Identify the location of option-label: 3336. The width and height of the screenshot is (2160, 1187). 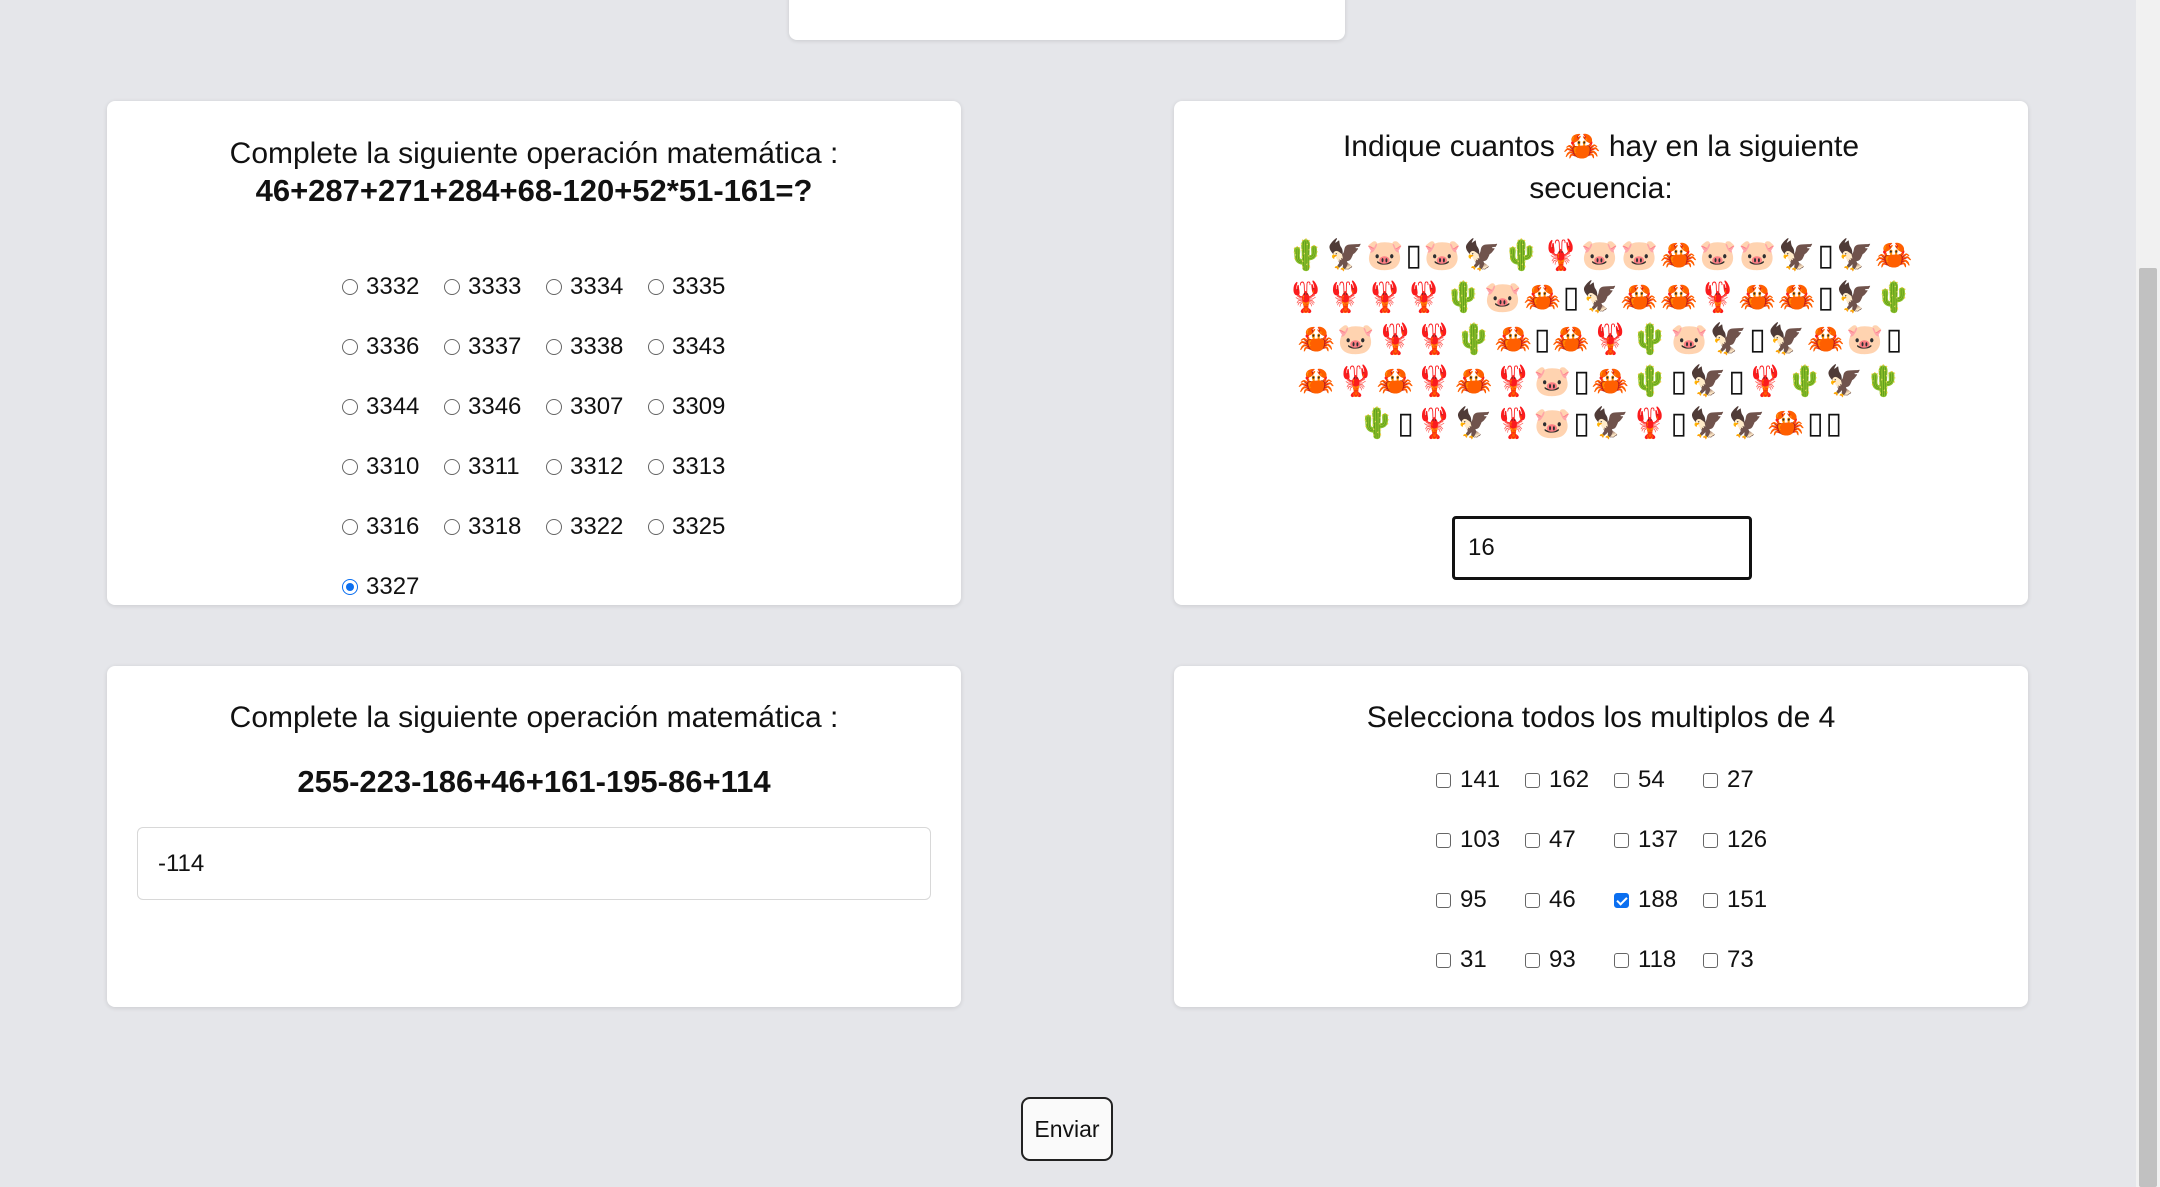
(393, 346).